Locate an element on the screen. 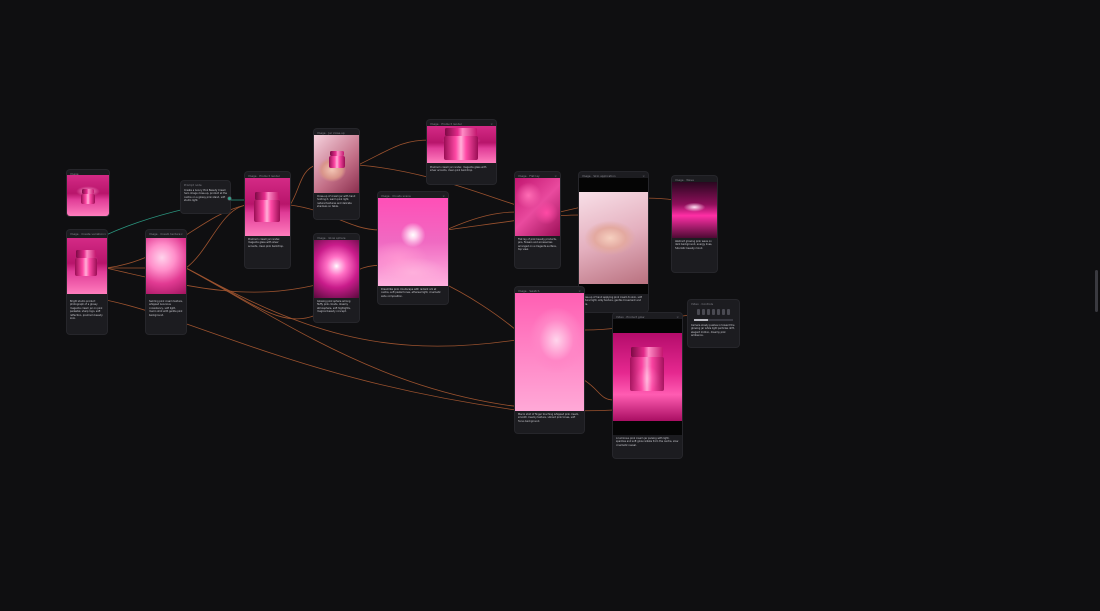 Image resolution: width=1100 pixels, height=611 pixels. node-title: Image · Cream texture is located at coordinates (165, 234).